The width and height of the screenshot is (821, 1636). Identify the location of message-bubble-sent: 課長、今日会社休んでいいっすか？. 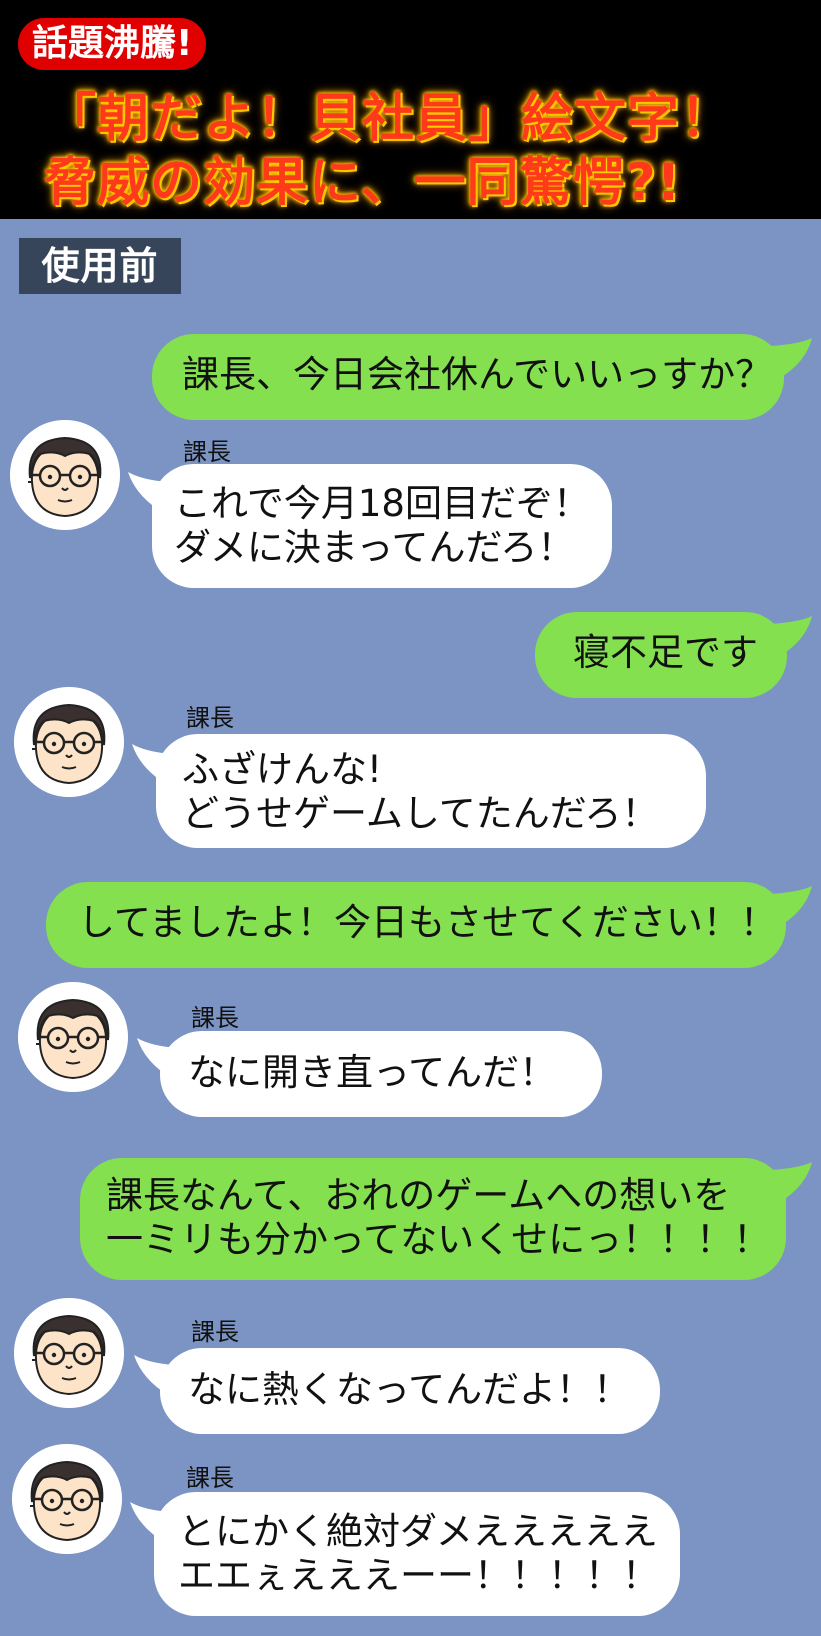
(468, 377).